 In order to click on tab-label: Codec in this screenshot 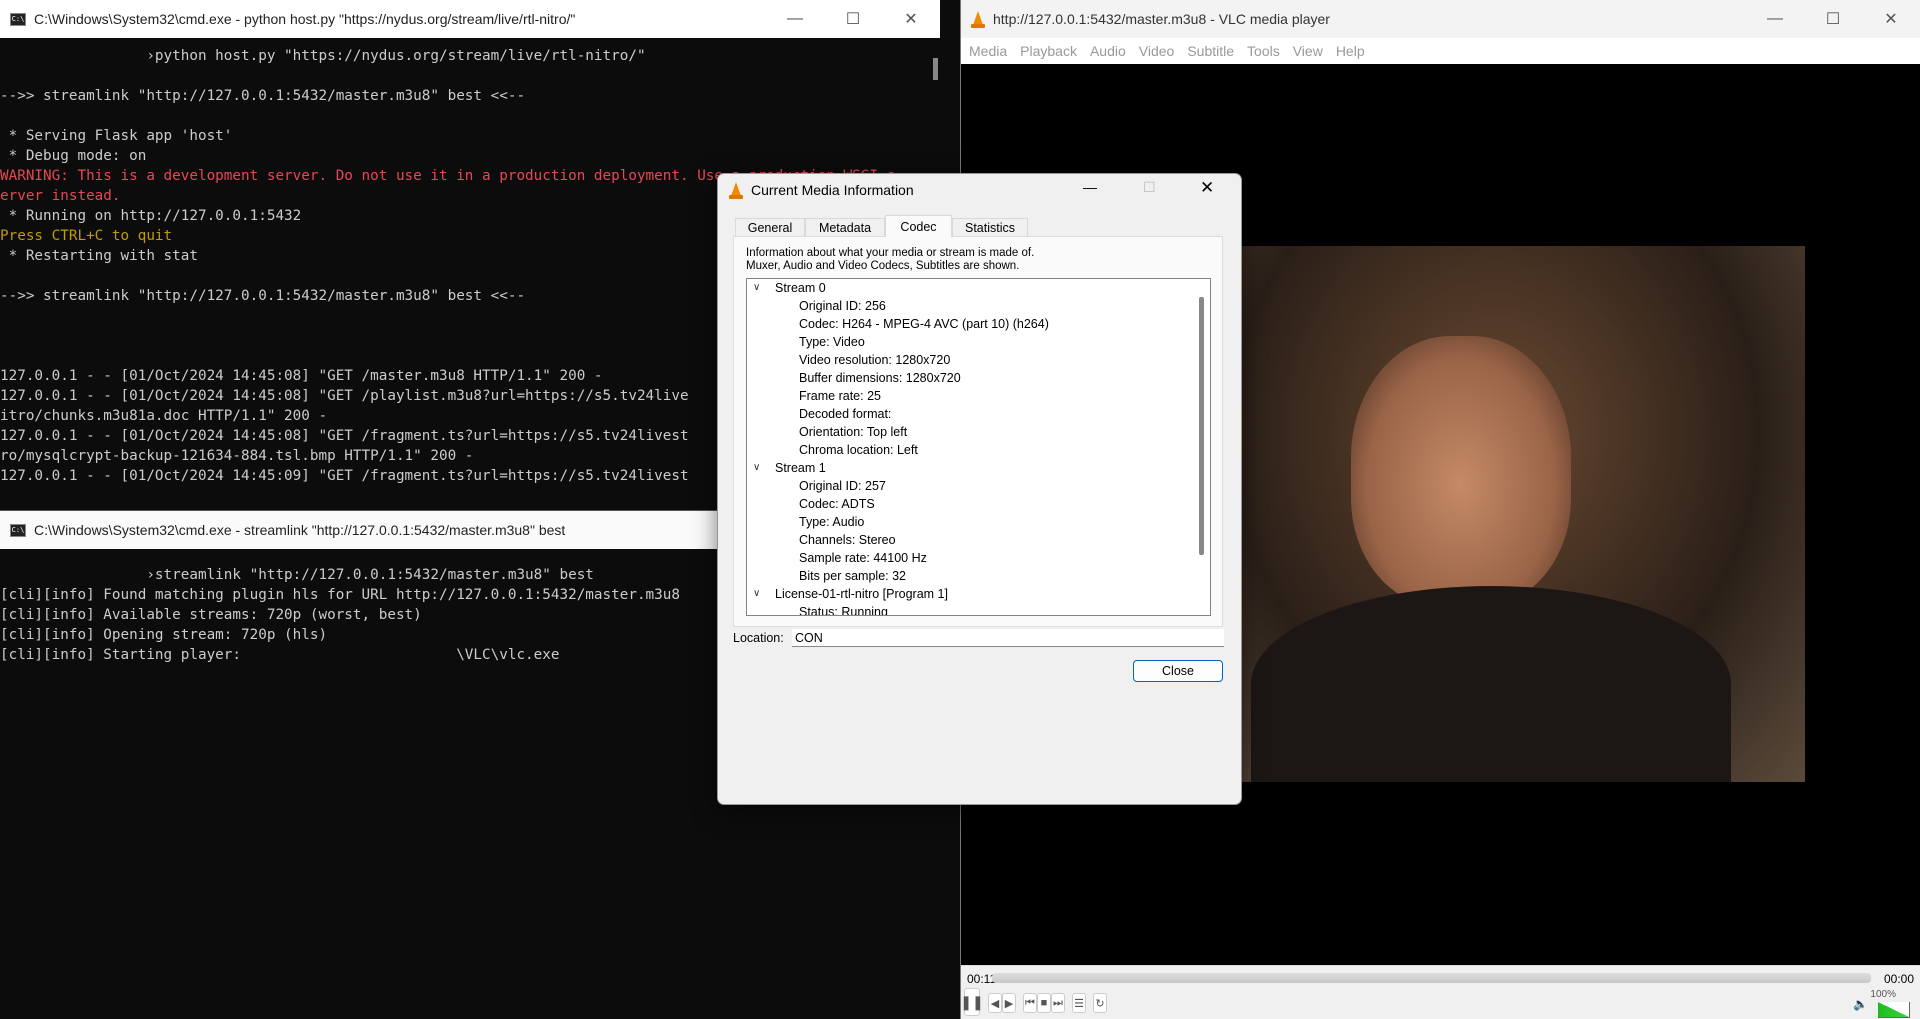, I will do `click(918, 226)`.